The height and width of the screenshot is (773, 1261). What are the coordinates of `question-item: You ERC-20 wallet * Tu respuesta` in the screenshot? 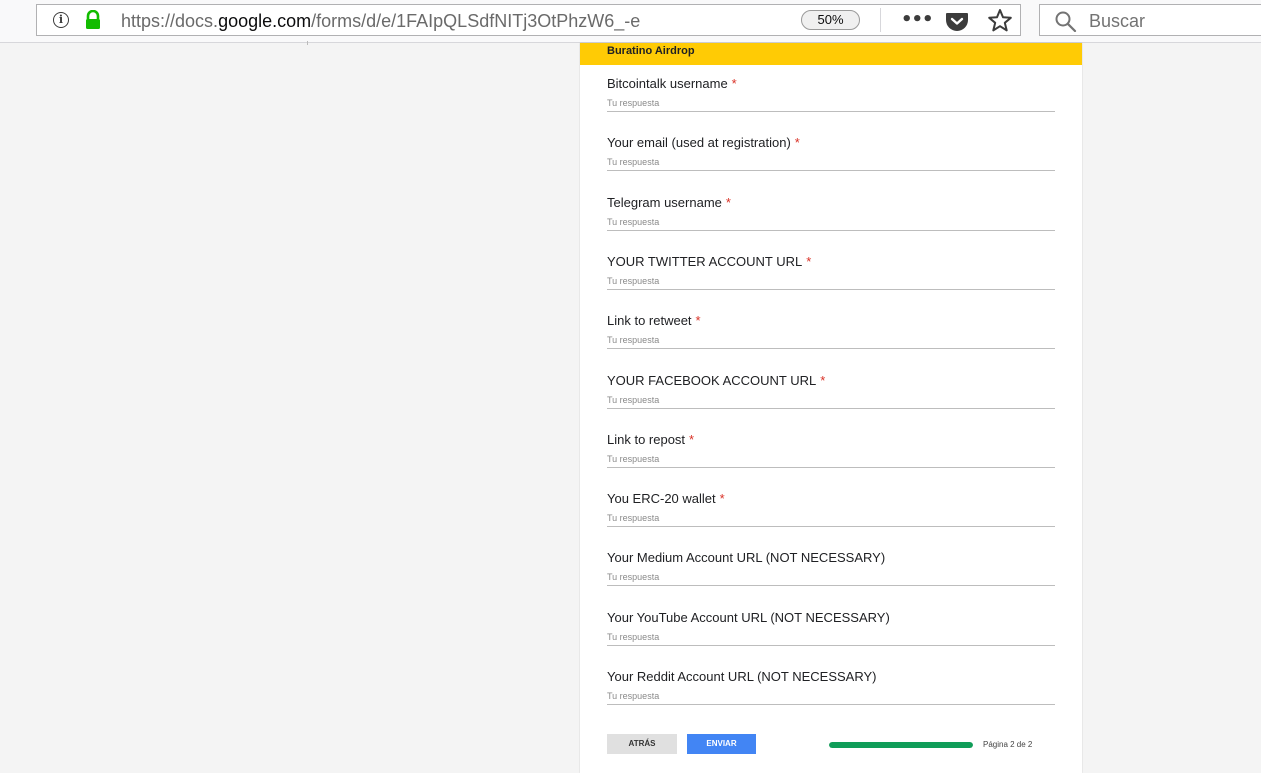 It's located at (831, 511).